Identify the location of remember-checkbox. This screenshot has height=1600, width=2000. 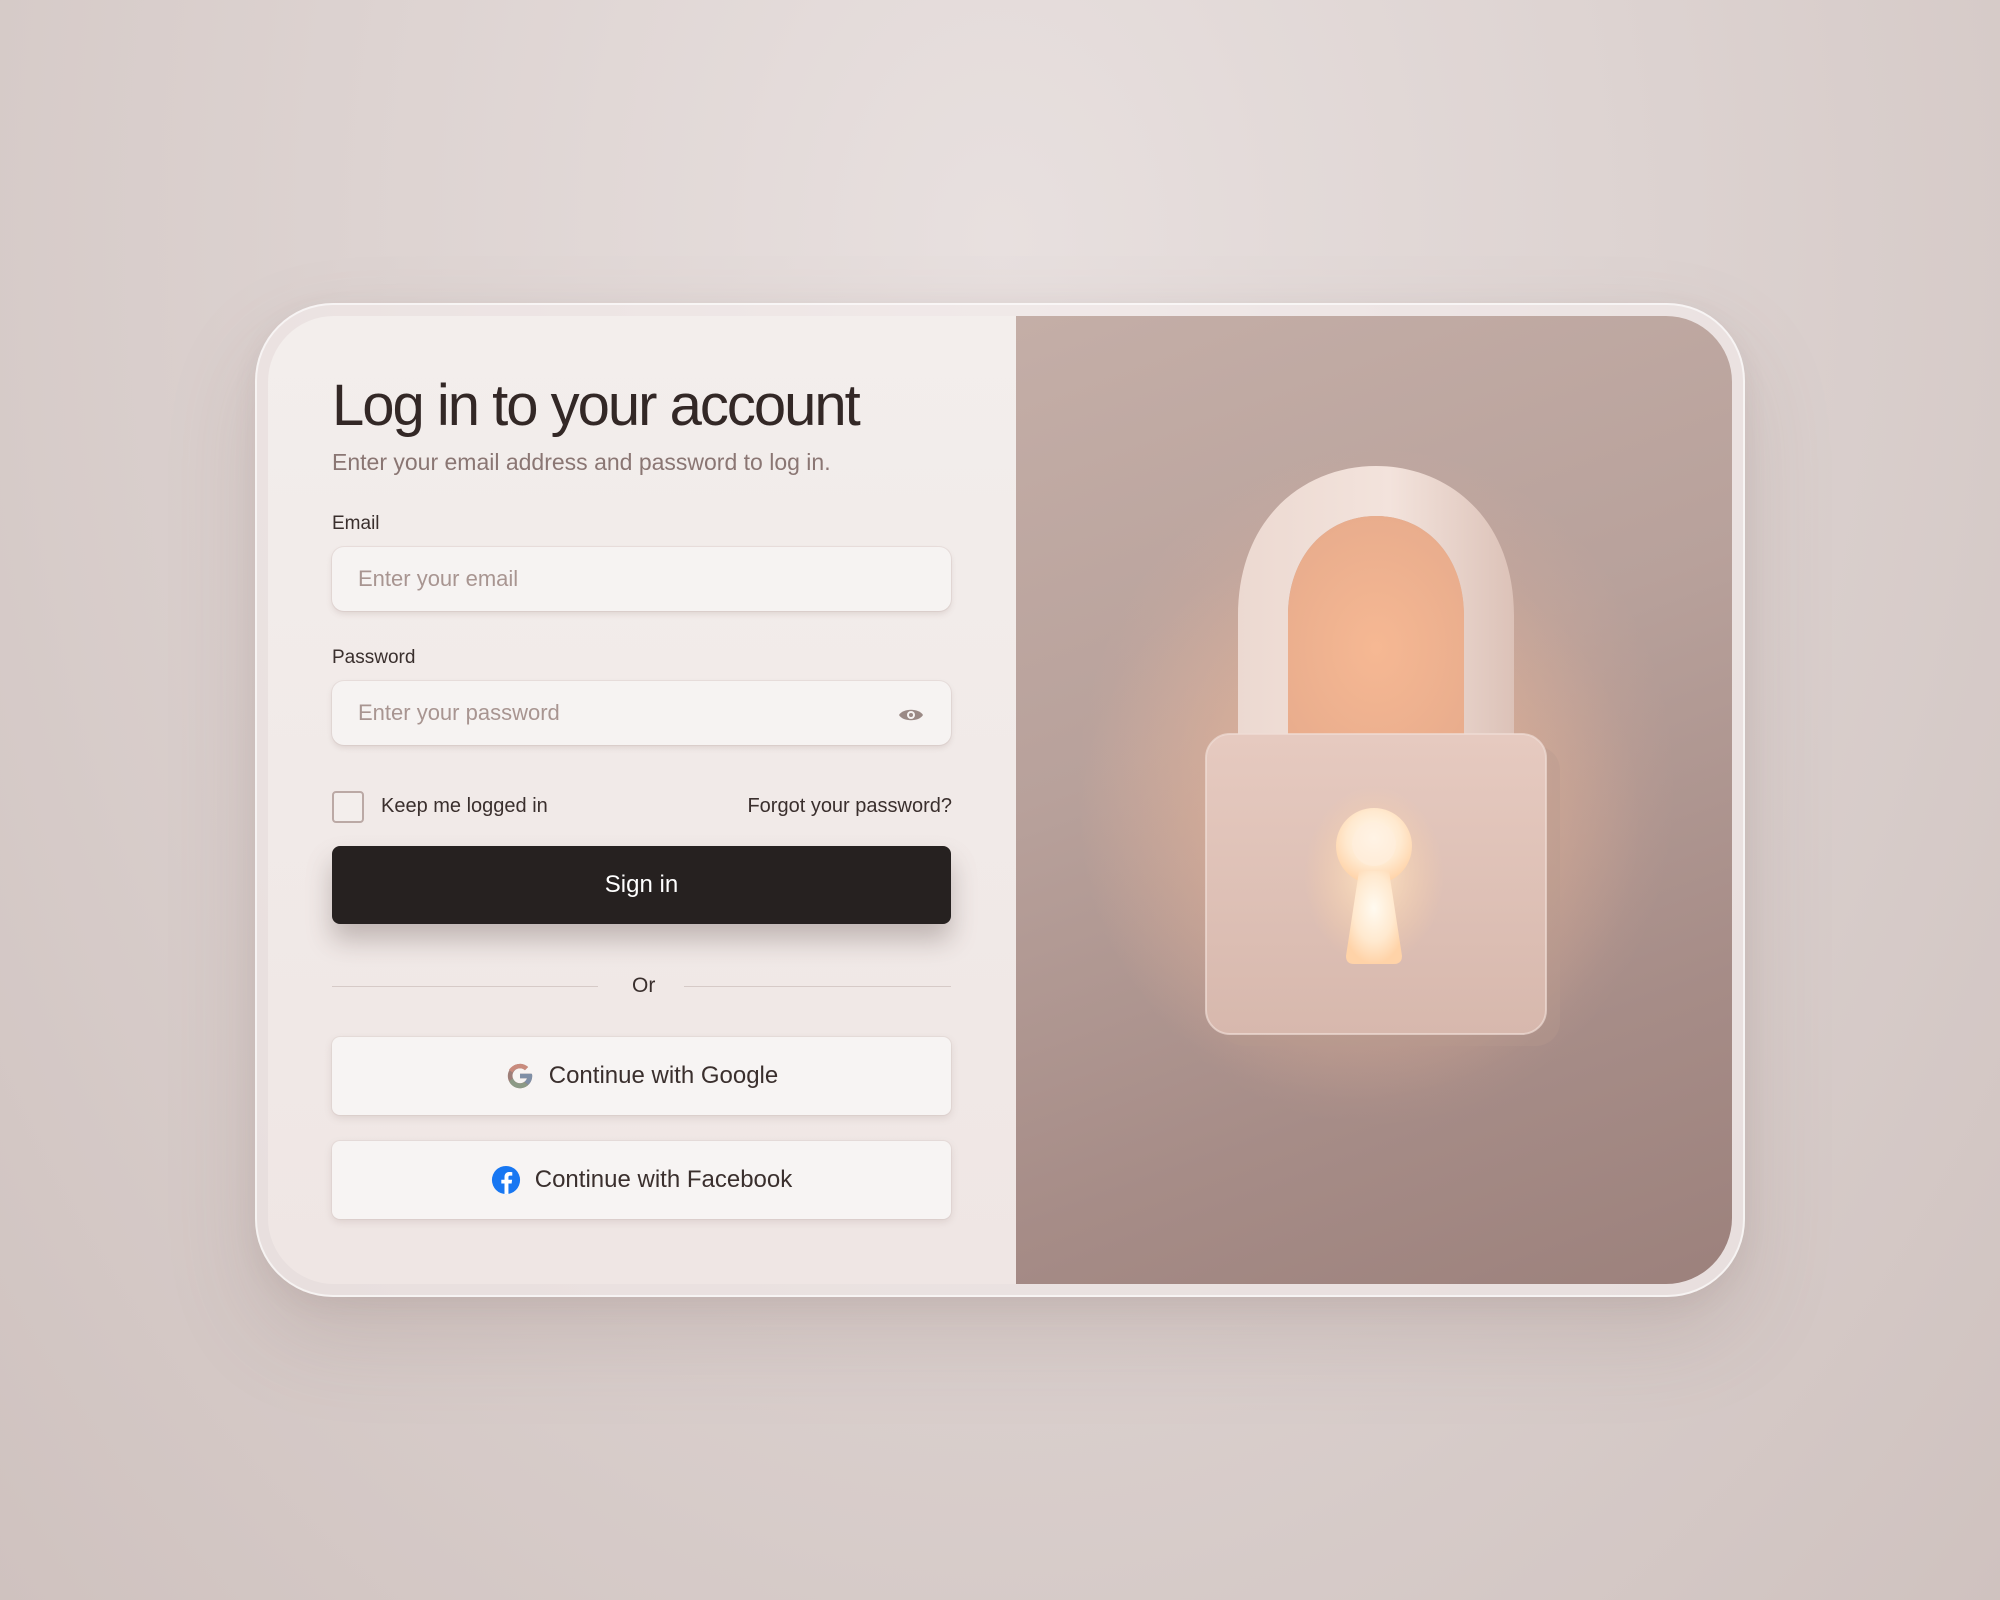
(348, 807).